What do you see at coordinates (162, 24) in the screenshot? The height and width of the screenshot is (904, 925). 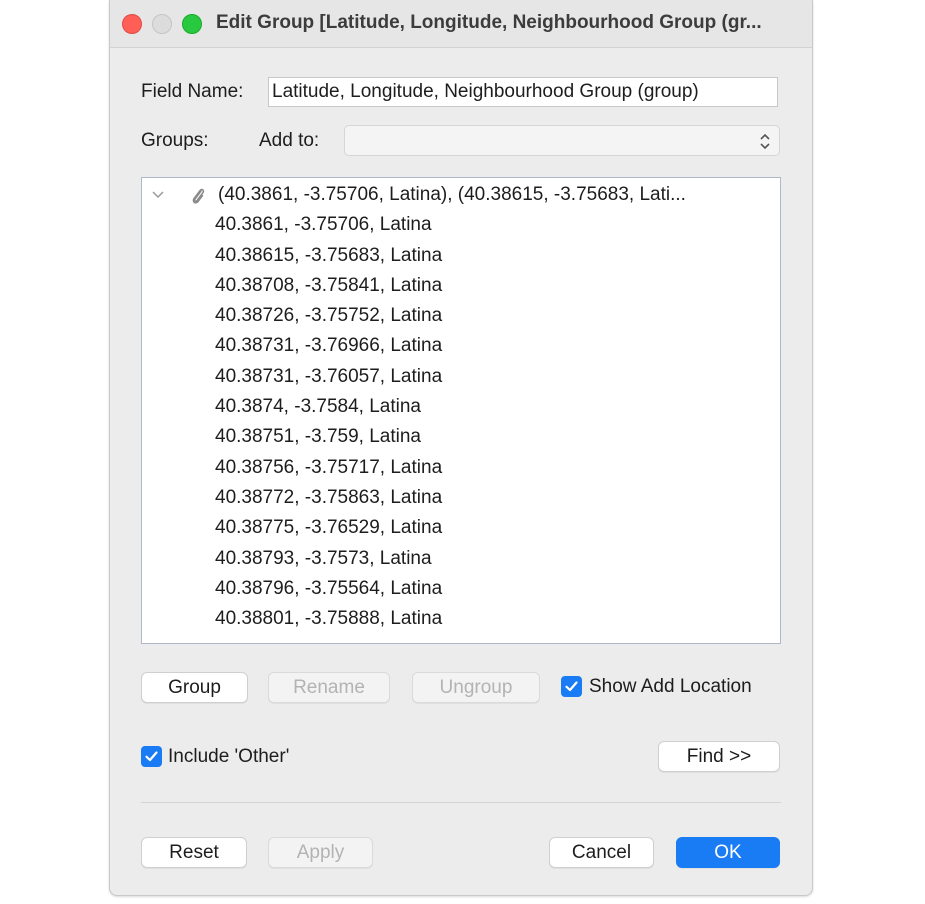 I see `minimize-window-button` at bounding box center [162, 24].